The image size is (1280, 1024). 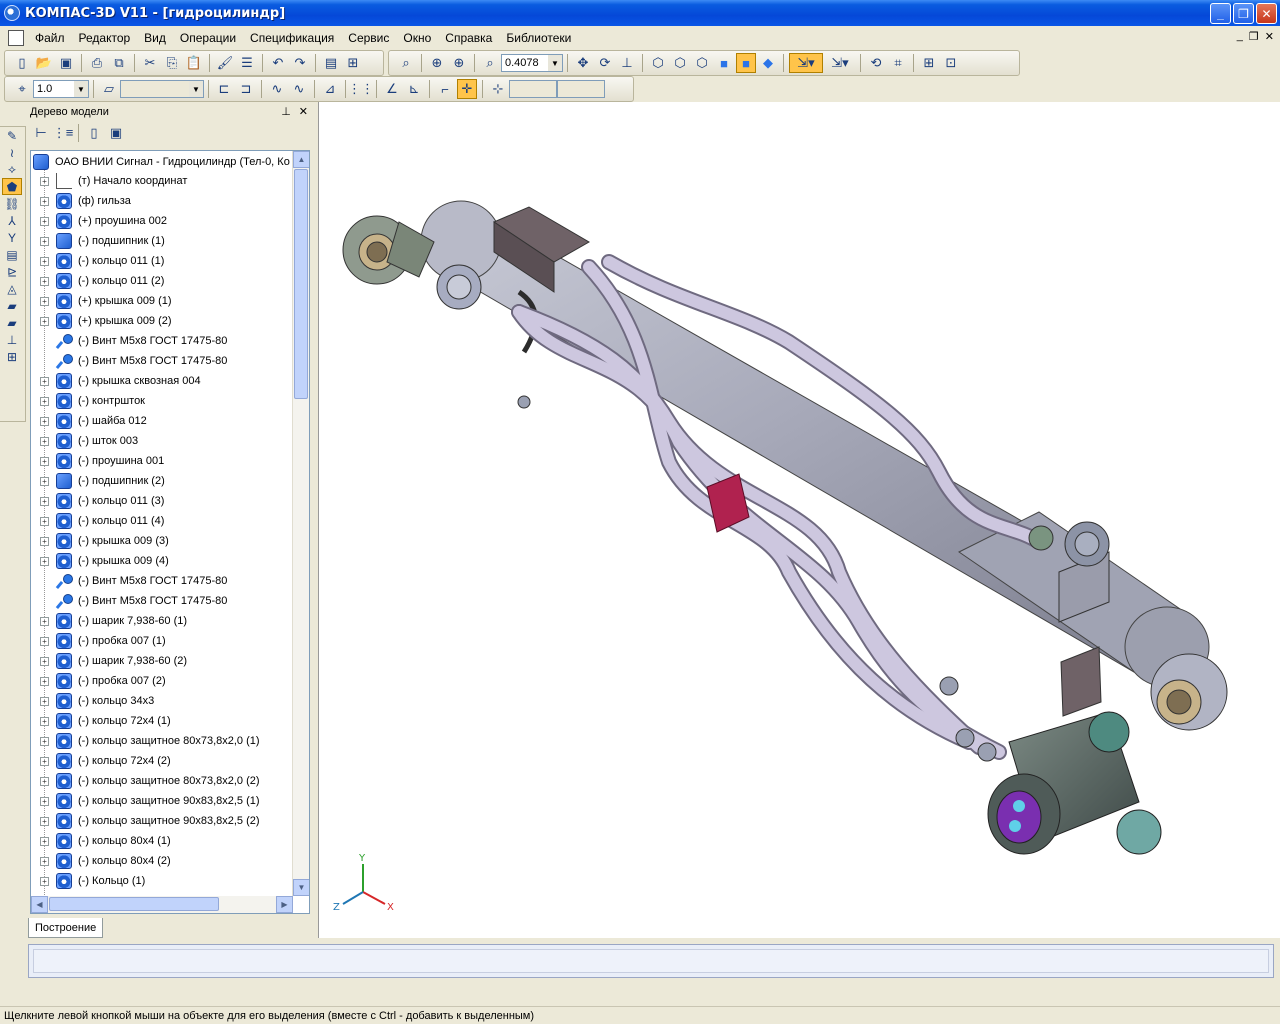 What do you see at coordinates (66, 63) in the screenshot?
I see `save-icon: ▣` at bounding box center [66, 63].